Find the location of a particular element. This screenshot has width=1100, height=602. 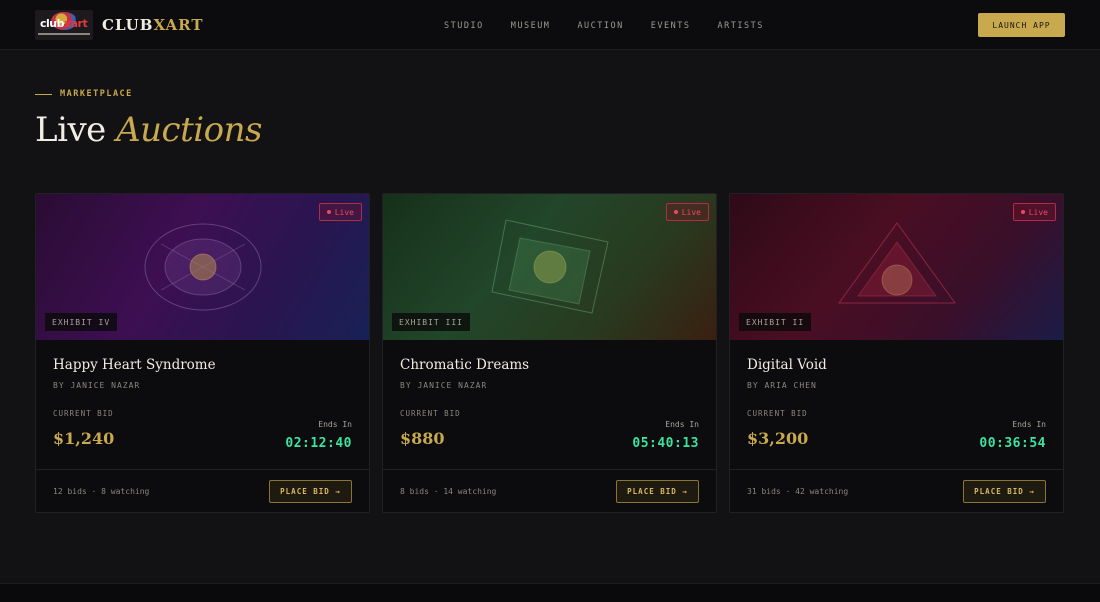

artist-name: BY ARIA CHEN is located at coordinates (782, 385).